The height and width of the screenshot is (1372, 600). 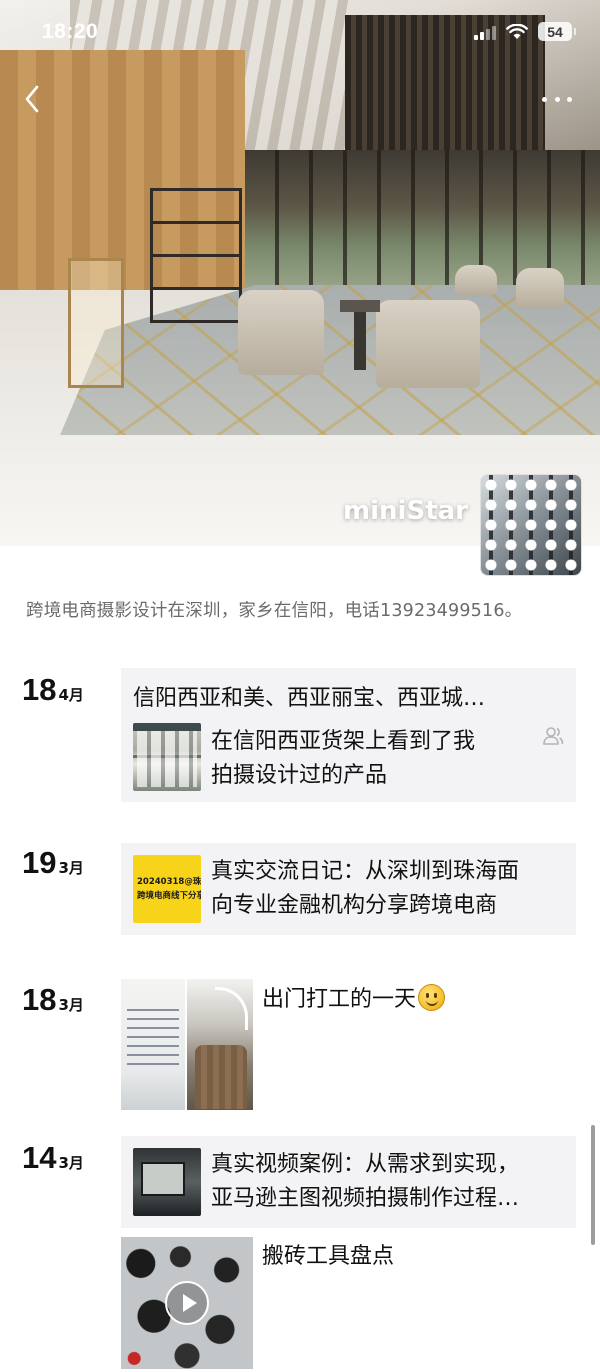 What do you see at coordinates (557, 31) in the screenshot?
I see `battery-icon: 54` at bounding box center [557, 31].